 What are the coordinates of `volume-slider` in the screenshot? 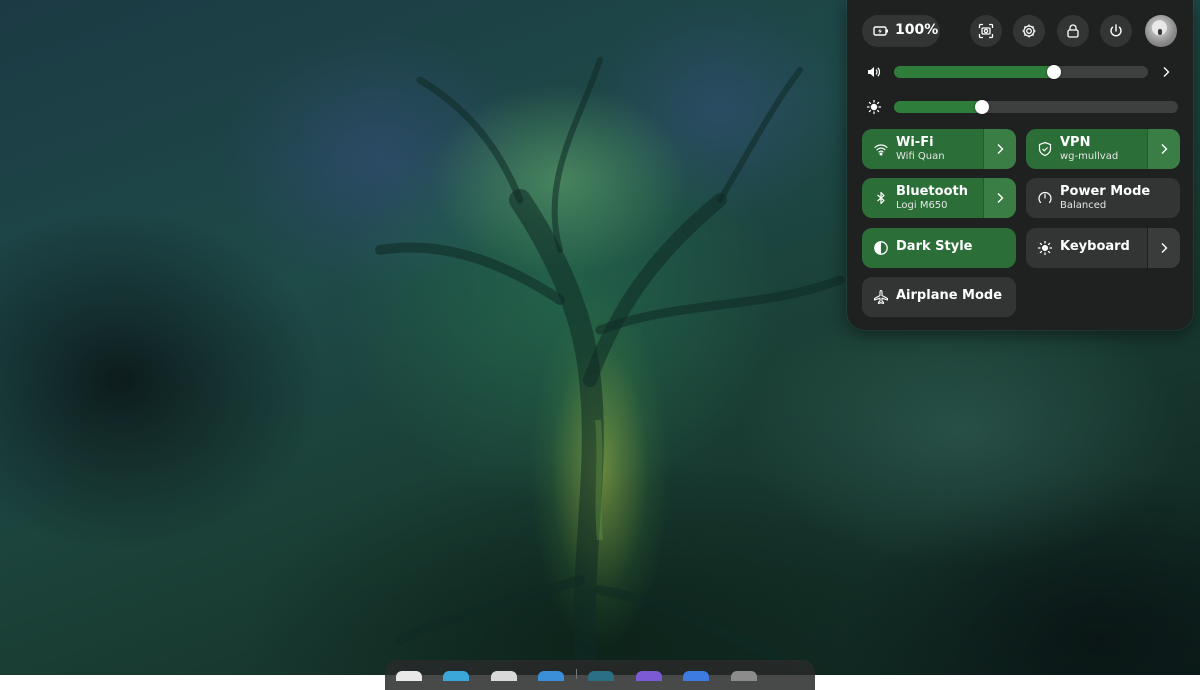 It's located at (1021, 72).